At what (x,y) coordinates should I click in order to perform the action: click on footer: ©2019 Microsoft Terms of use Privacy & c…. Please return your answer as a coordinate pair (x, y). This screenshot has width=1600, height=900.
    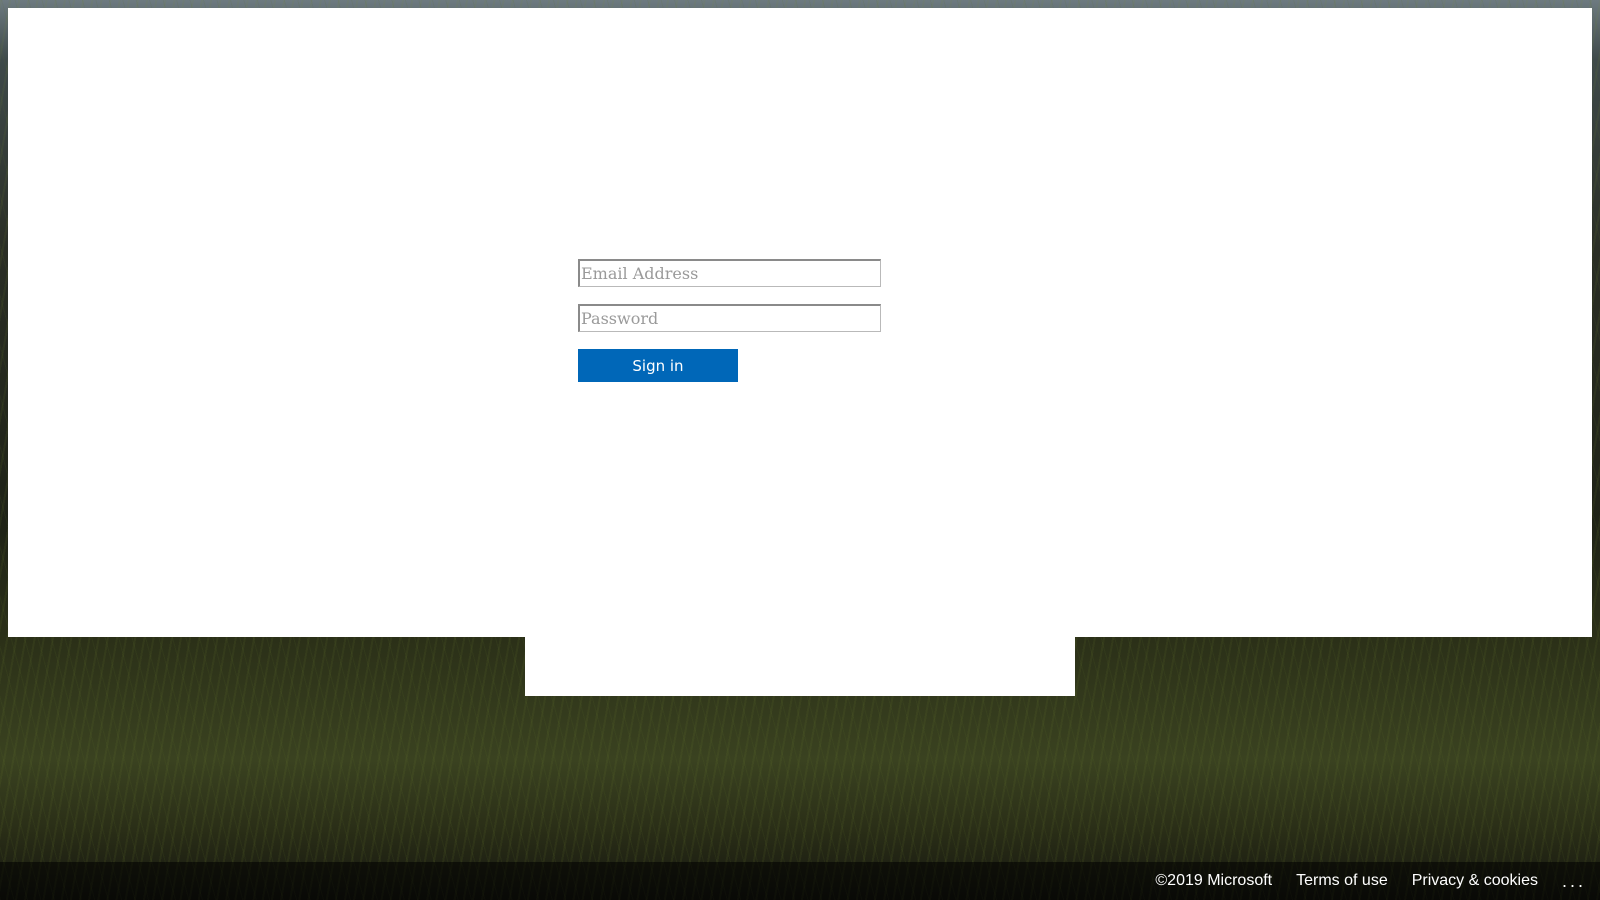
    Looking at the image, I should click on (800, 881).